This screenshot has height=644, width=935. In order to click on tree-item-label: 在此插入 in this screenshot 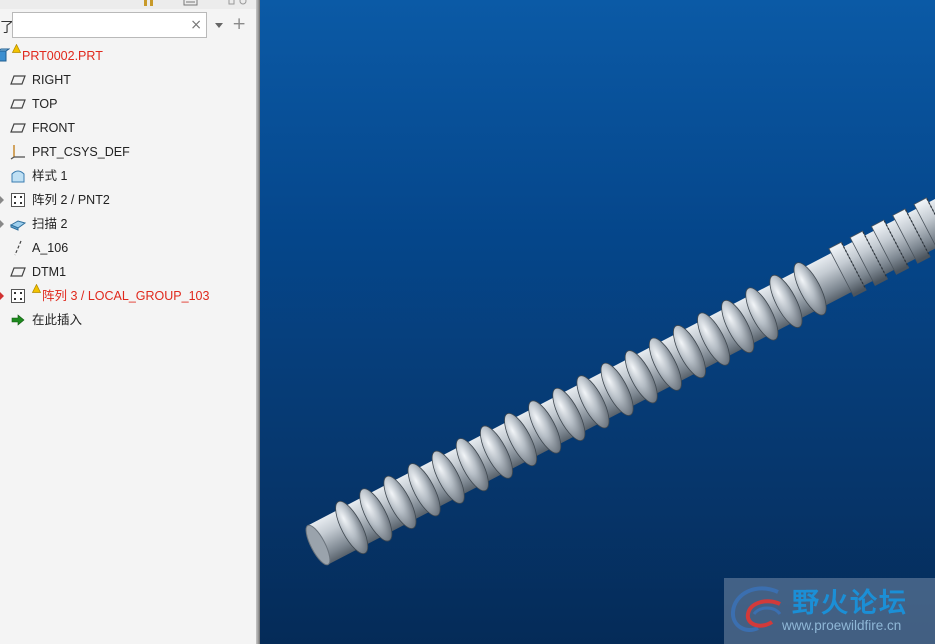, I will do `click(57, 320)`.